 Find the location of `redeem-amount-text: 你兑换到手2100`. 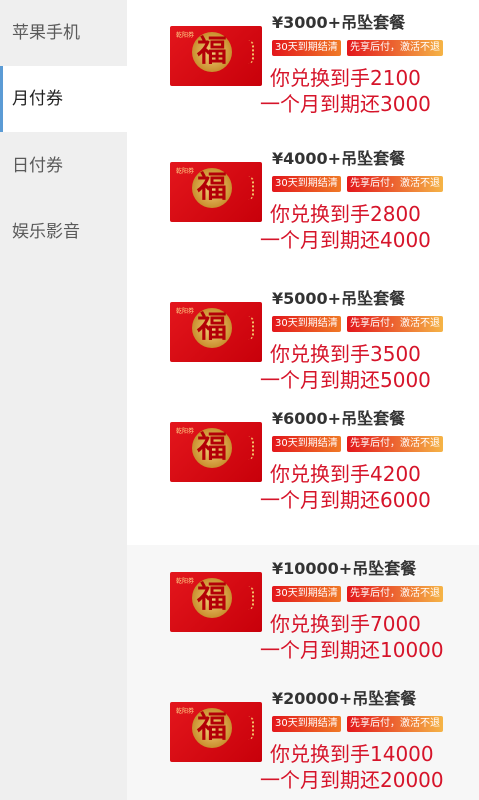

redeem-amount-text: 你兑换到手2100 is located at coordinates (345, 78).